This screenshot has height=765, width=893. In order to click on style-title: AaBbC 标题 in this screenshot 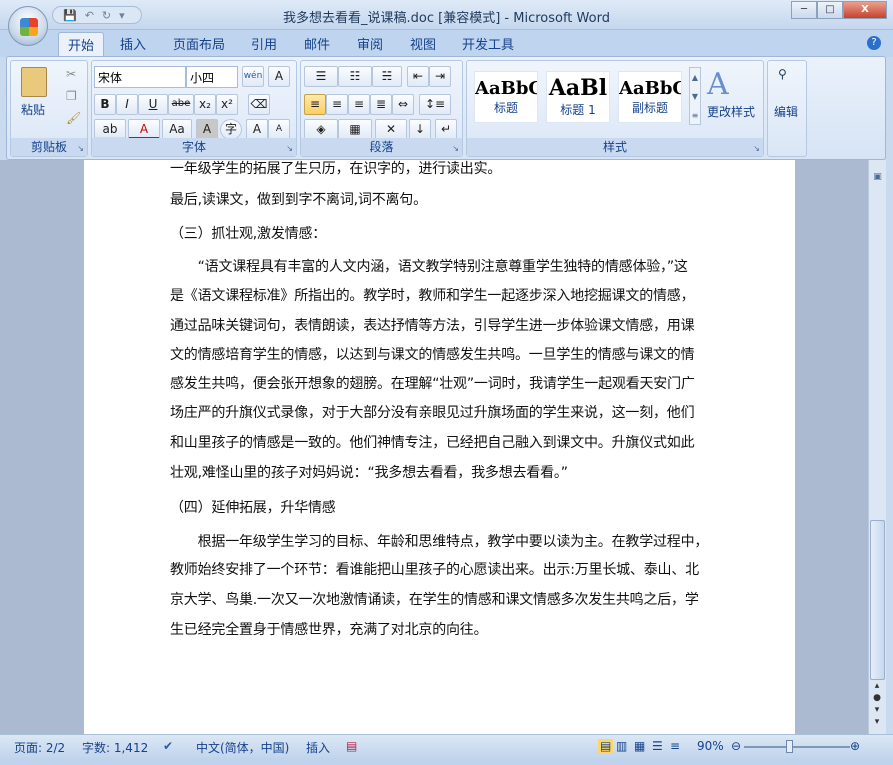, I will do `click(506, 97)`.